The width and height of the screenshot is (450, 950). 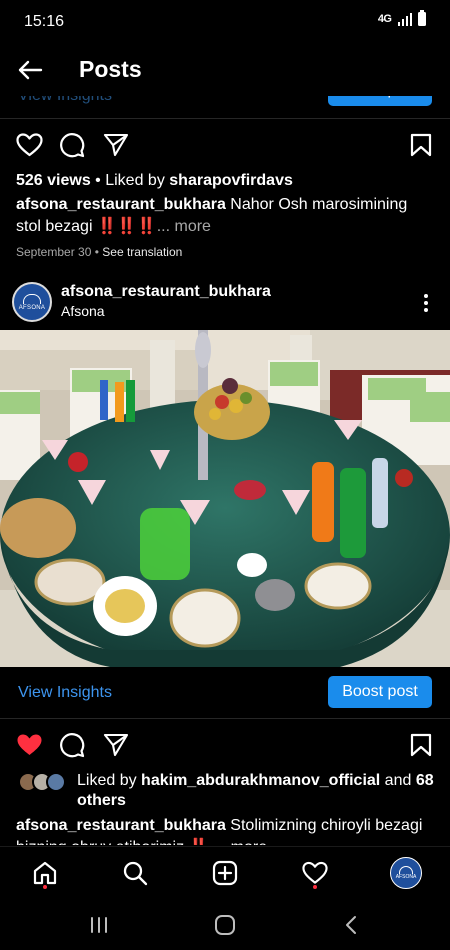 I want to click on home-system-icon, so click(x=225, y=925).